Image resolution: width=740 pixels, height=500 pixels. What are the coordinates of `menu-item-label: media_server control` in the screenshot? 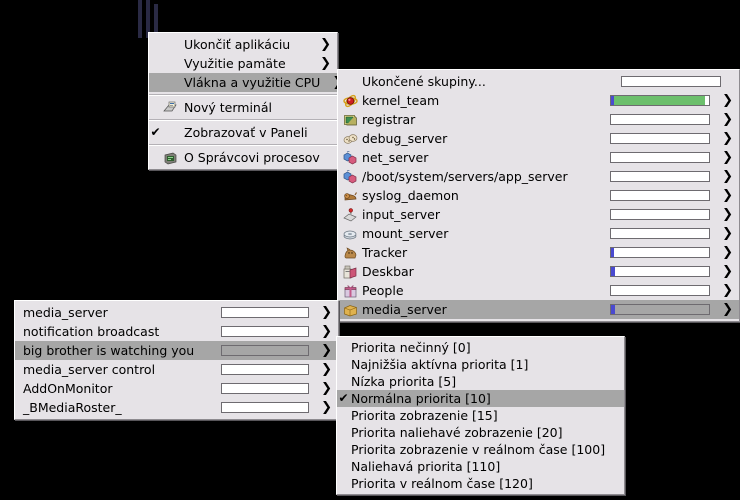 It's located at (89, 369).